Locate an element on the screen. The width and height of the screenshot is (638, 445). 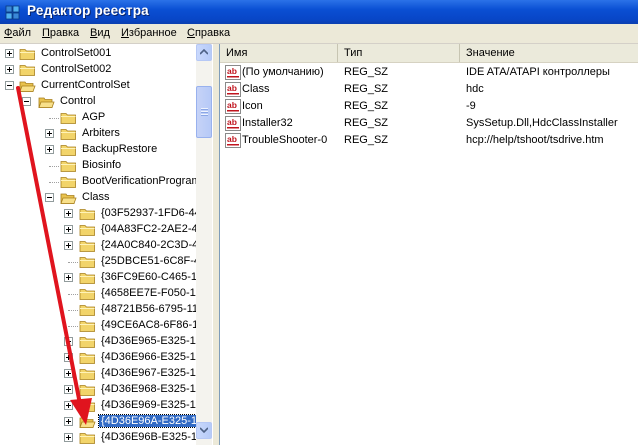
tree-item-label: {4D36E966-E325-11 is located at coordinates (151, 357).